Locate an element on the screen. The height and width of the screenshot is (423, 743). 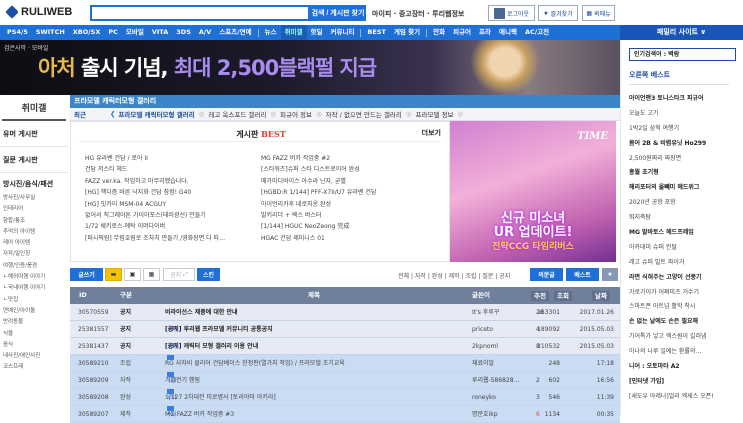
best-post: MG FAZZ 버카 작업중 #2 is located at coordinates (318, 158).